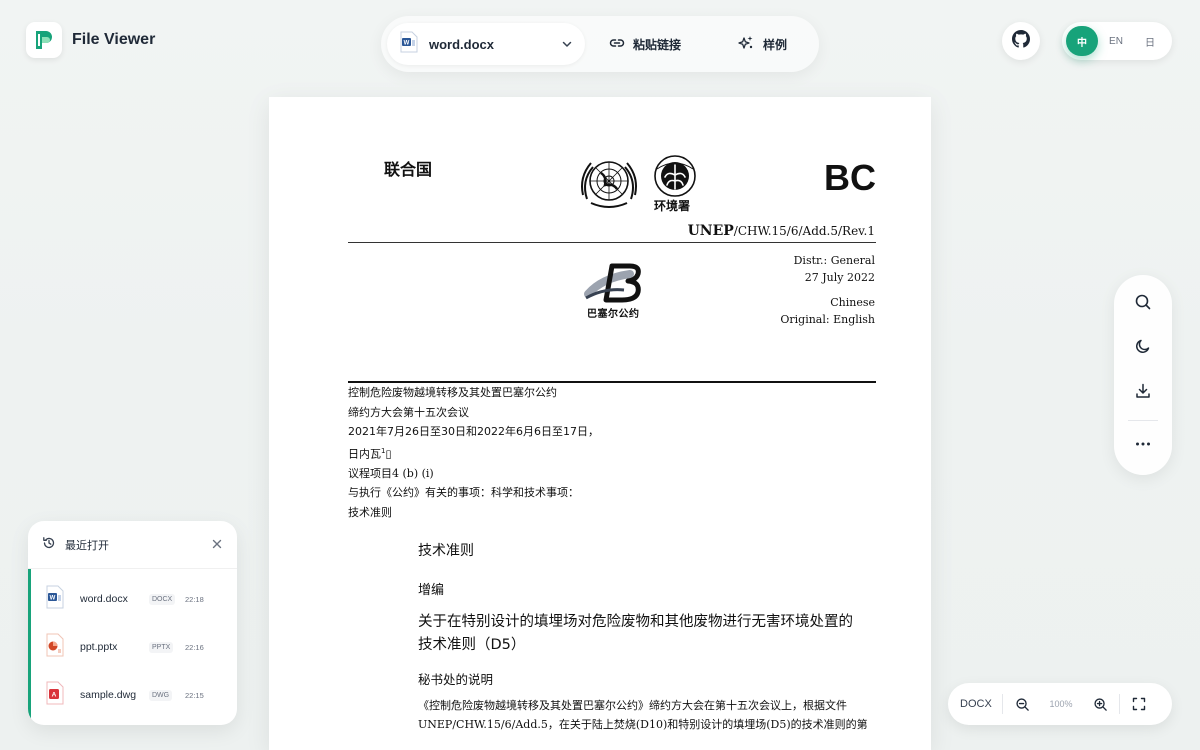  I want to click on history-icon, so click(49, 544).